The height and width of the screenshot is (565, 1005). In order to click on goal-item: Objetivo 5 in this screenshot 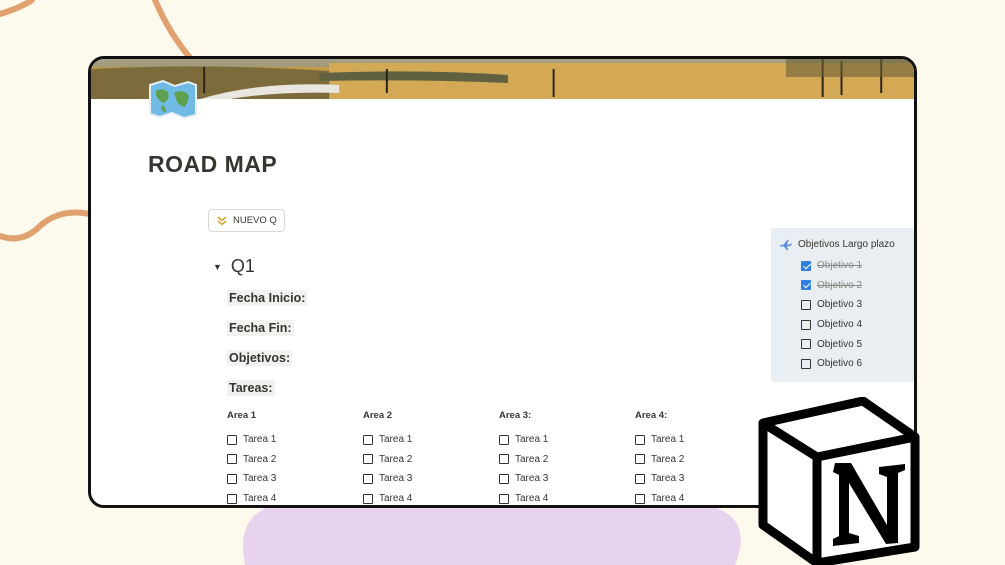, I will do `click(846, 344)`.